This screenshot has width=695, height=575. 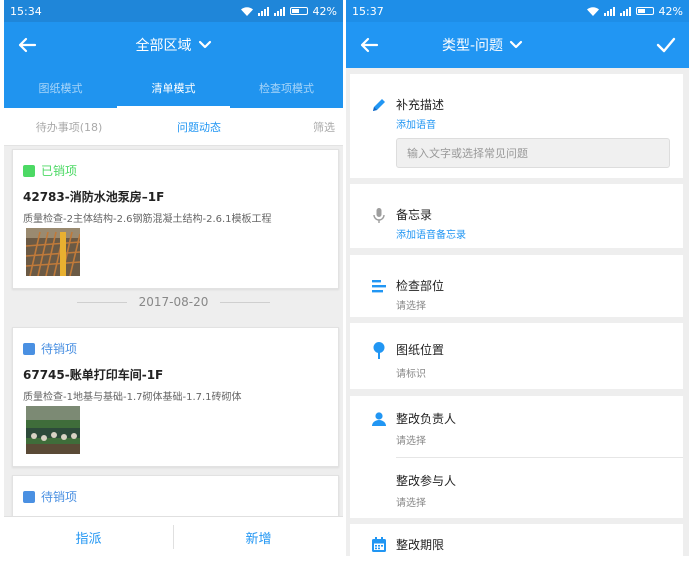 I want to click on list-icon, so click(x=379, y=286).